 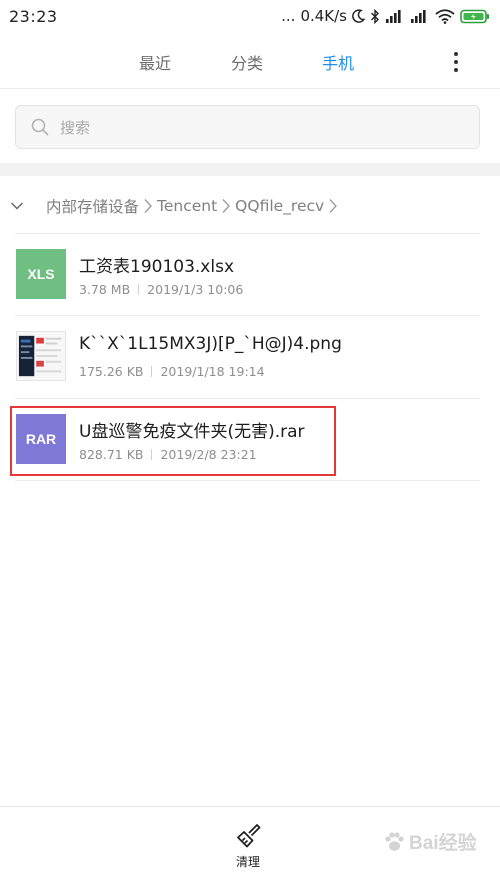 What do you see at coordinates (195, 289) in the screenshot?
I see `file-date: 2019/1/3 10:06` at bounding box center [195, 289].